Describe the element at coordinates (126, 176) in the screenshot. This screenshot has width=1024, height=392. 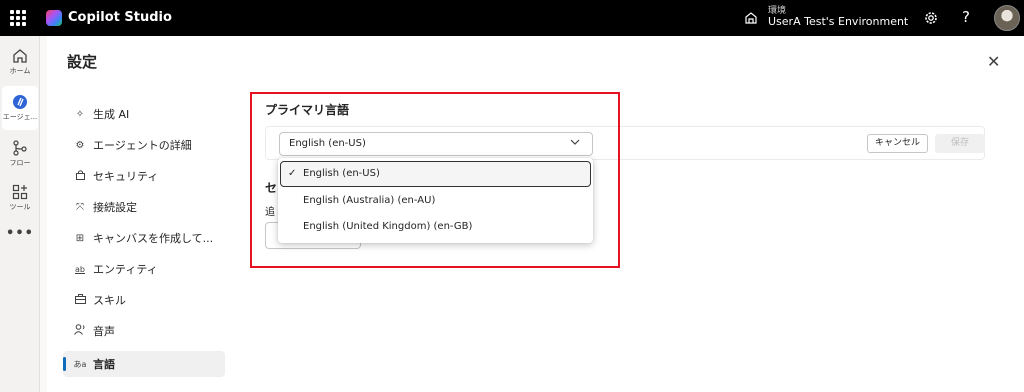
I see `nav-item-label: セキュリティ` at that location.